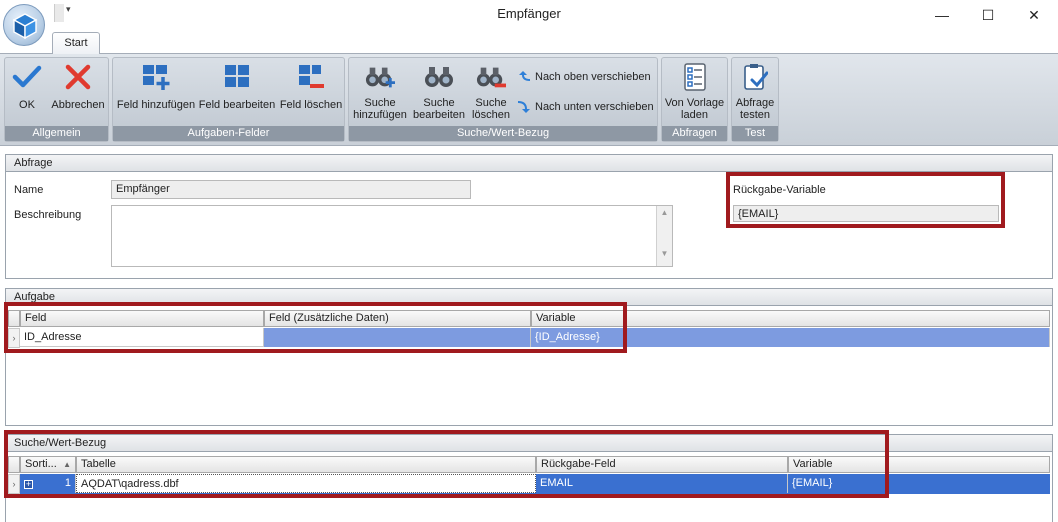 This screenshot has width=1058, height=522. What do you see at coordinates (156, 77) in the screenshot?
I see `add-field-icon` at bounding box center [156, 77].